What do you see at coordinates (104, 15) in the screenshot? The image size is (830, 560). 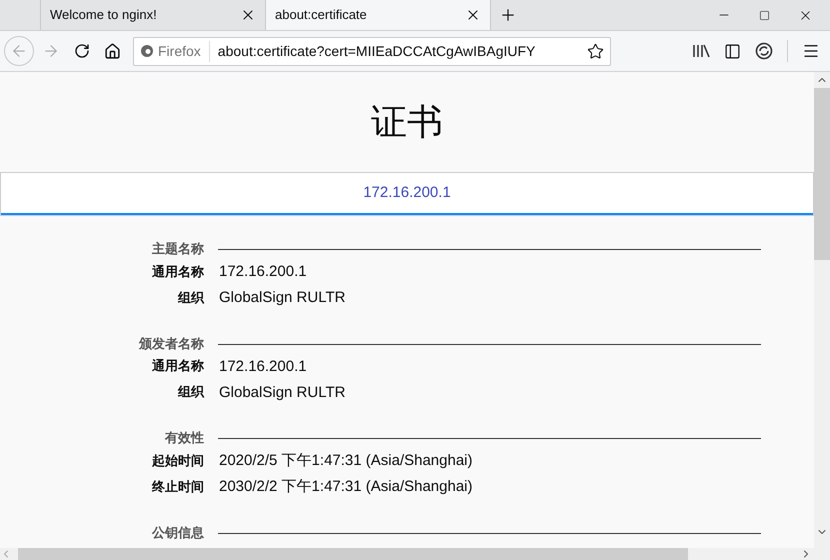 I see `tab-title: Welcome to nginx!` at bounding box center [104, 15].